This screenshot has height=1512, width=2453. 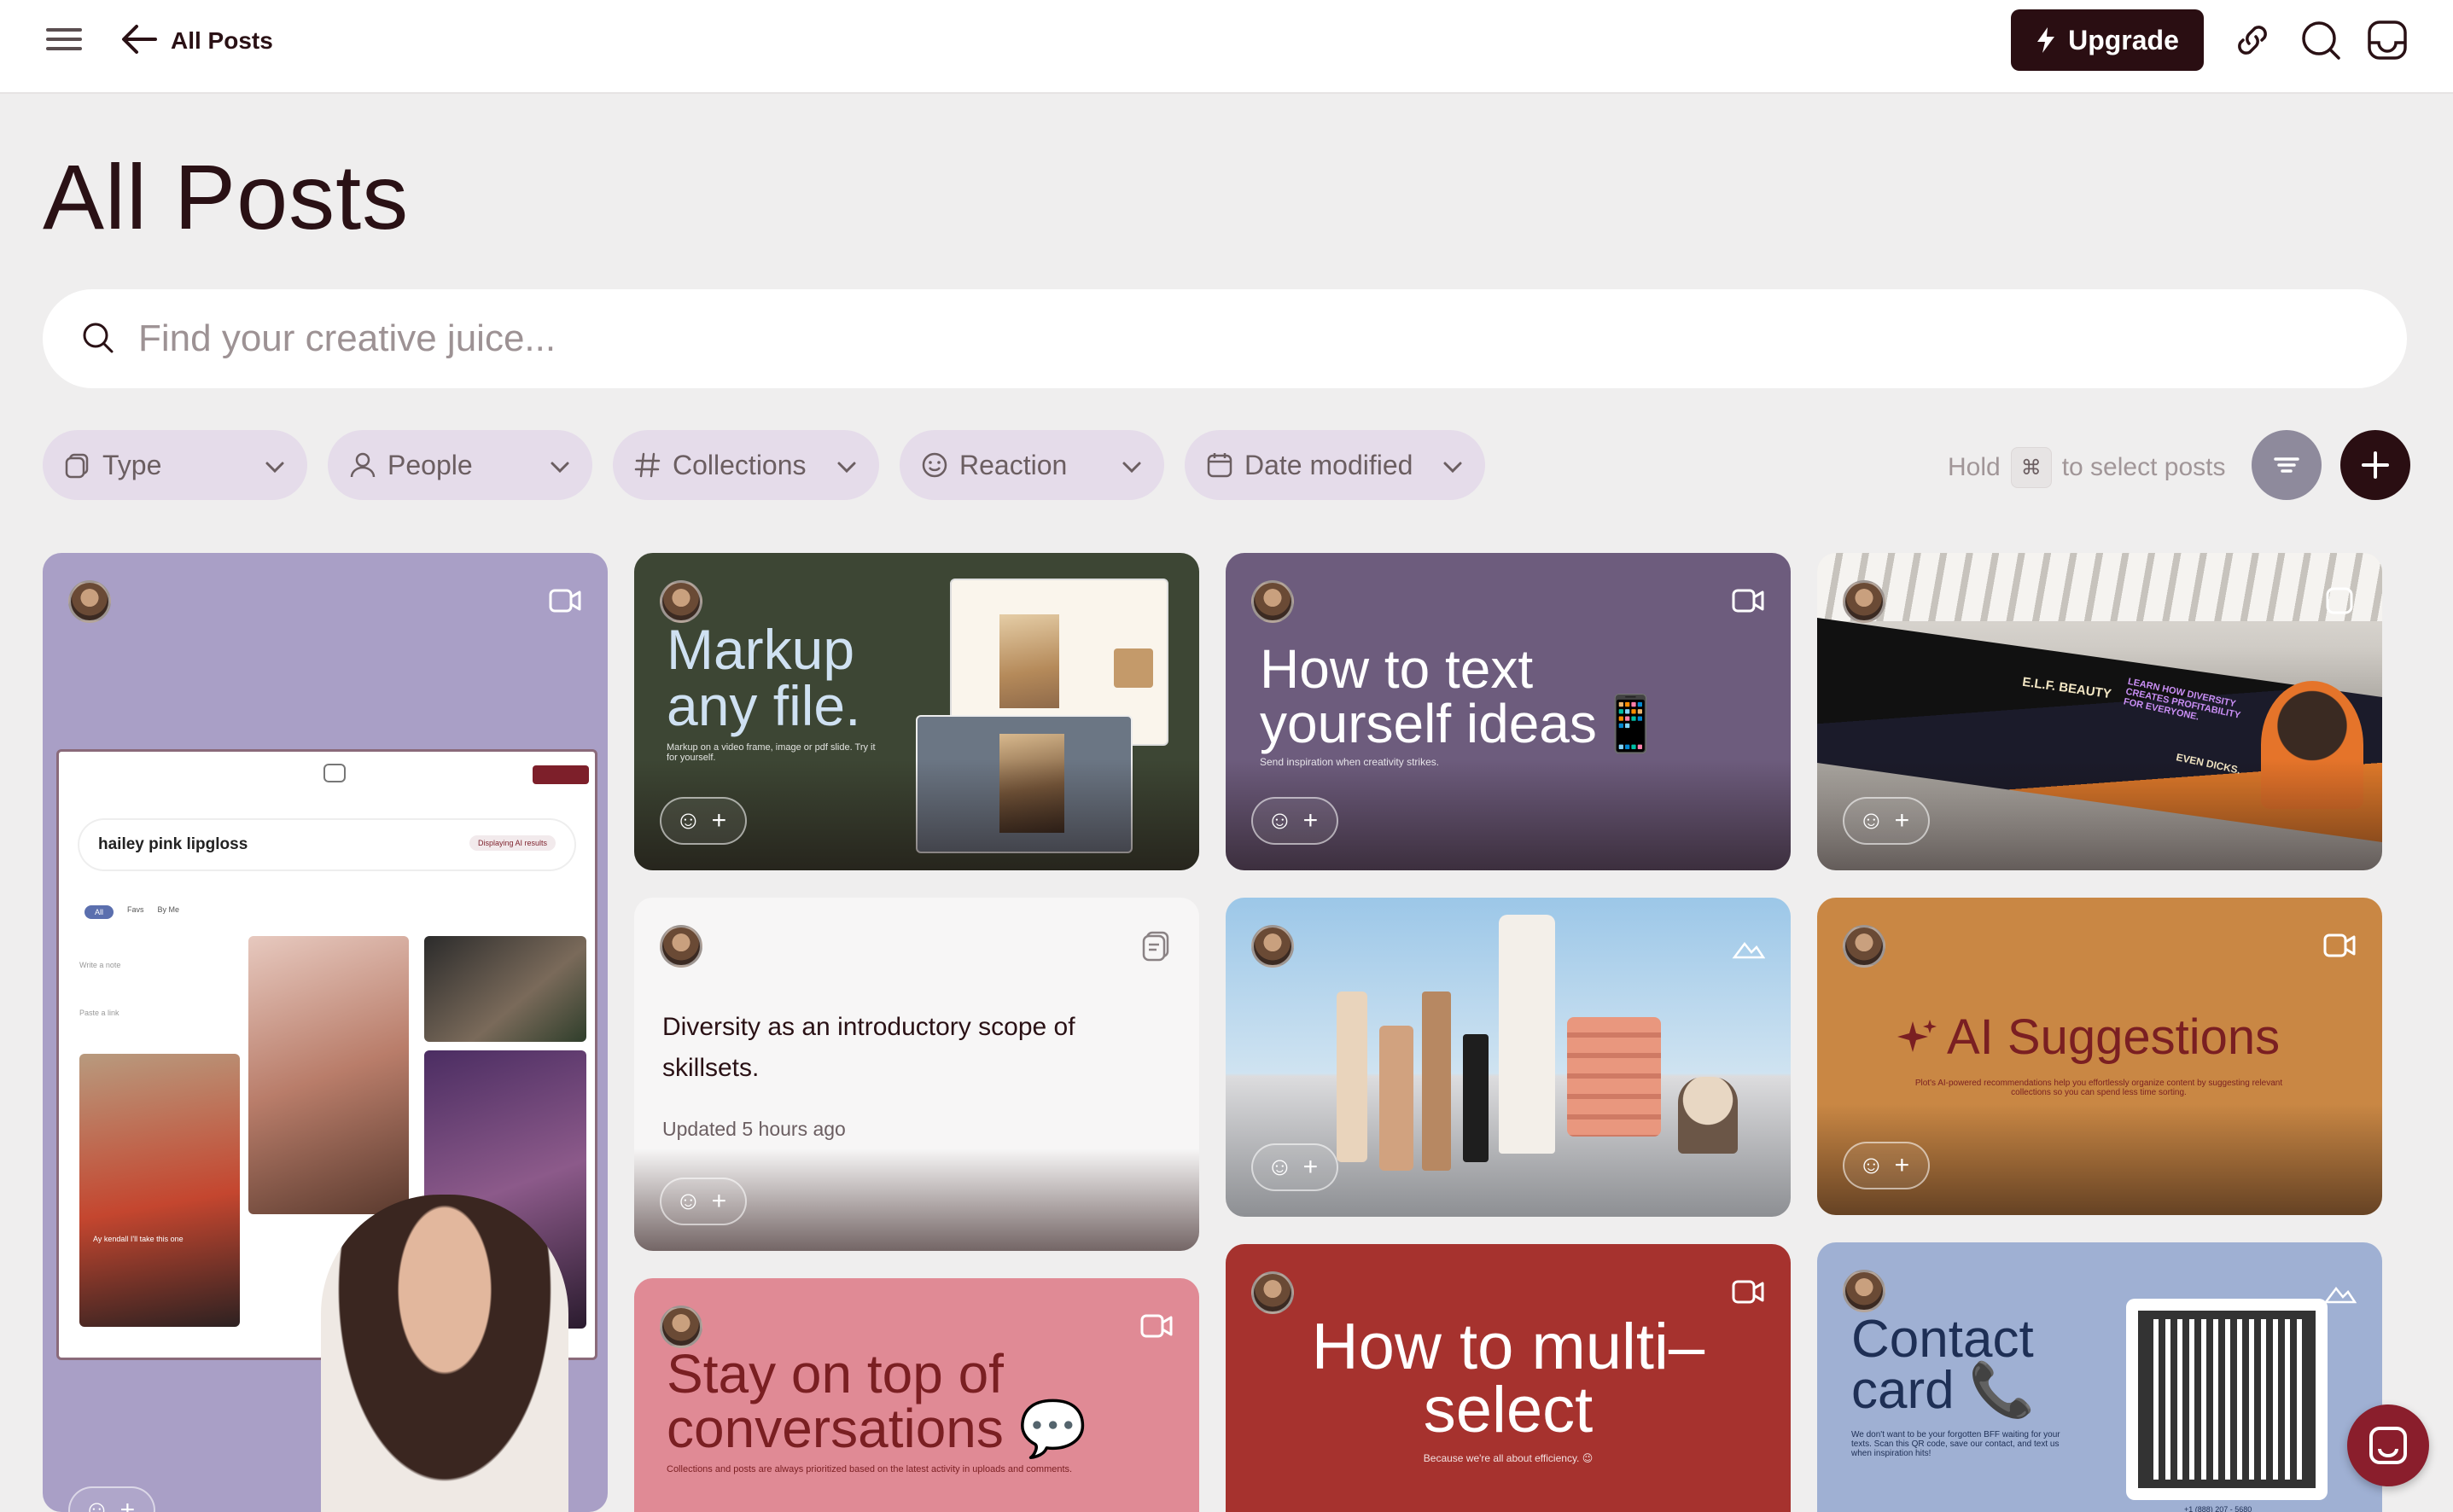 What do you see at coordinates (1476, 1098) in the screenshot?
I see `lipstick` at bounding box center [1476, 1098].